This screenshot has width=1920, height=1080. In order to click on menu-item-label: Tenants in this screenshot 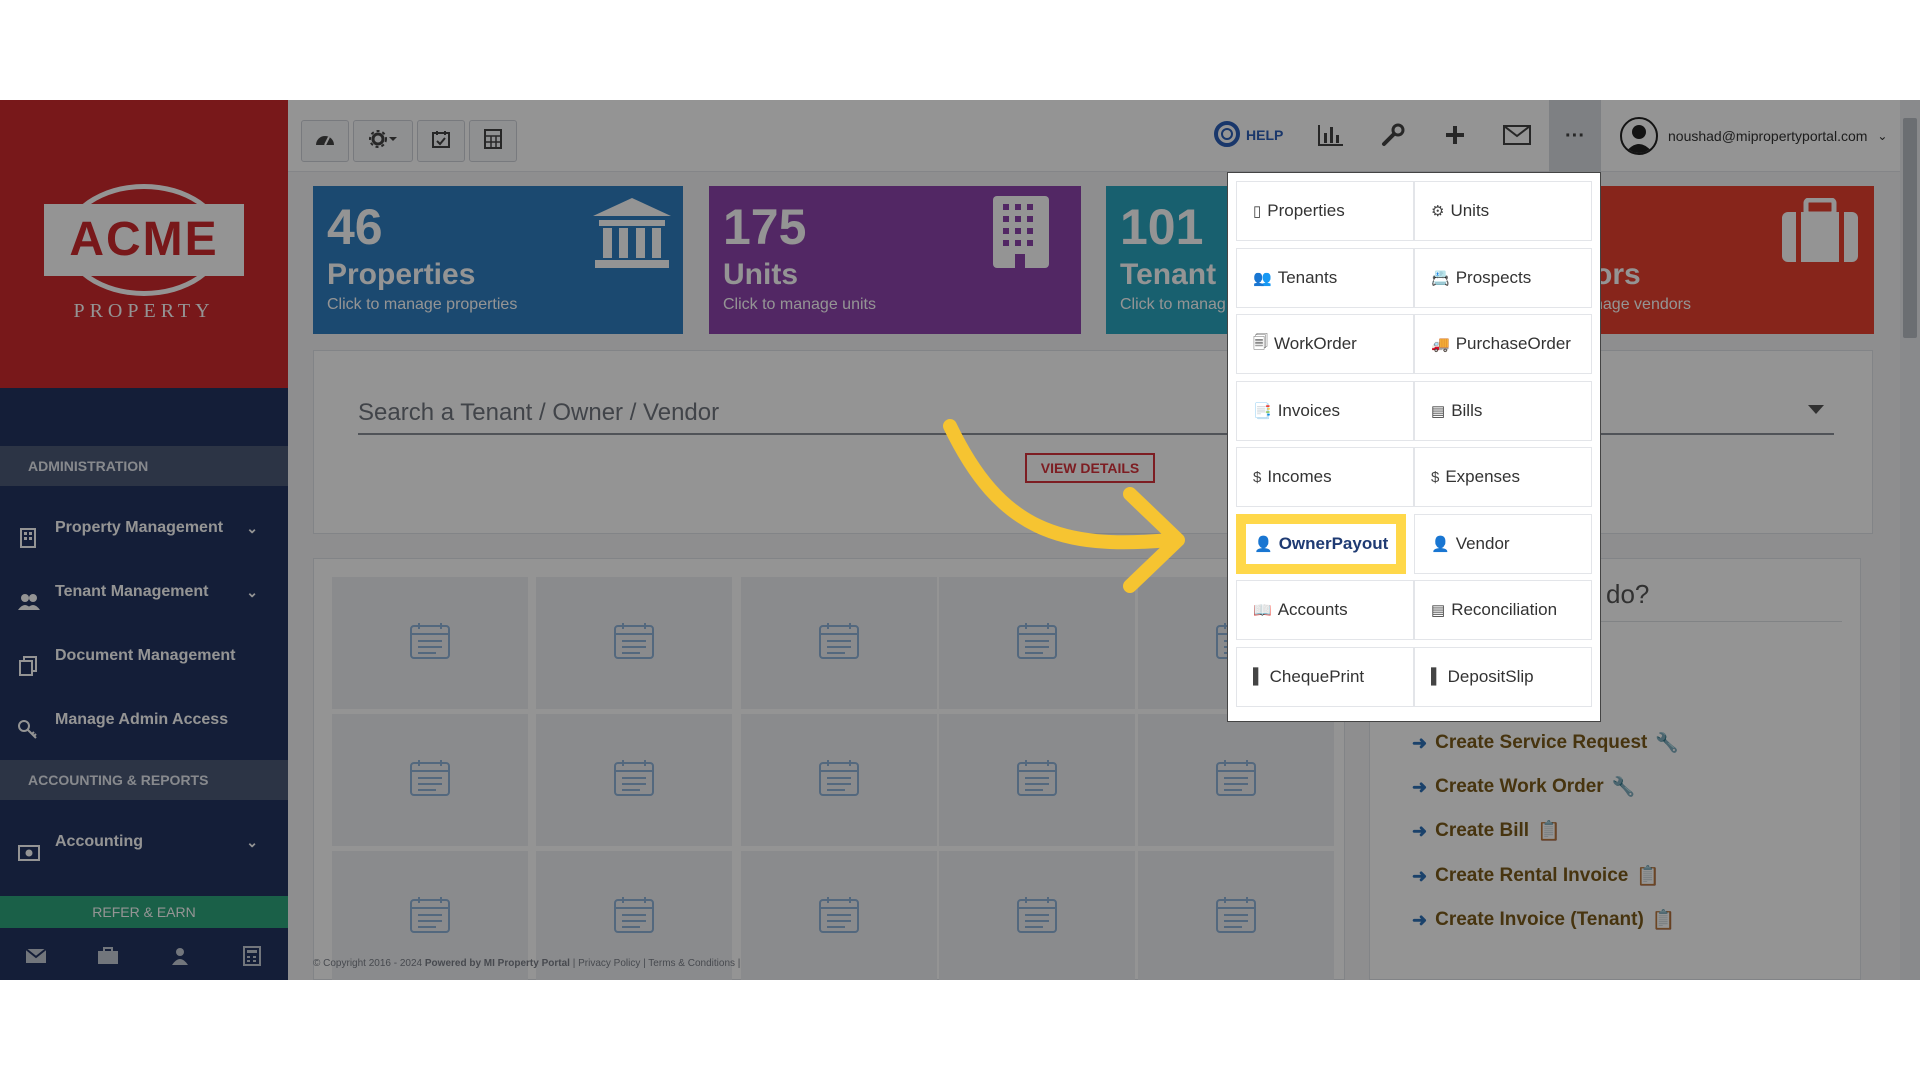, I will do `click(1307, 277)`.